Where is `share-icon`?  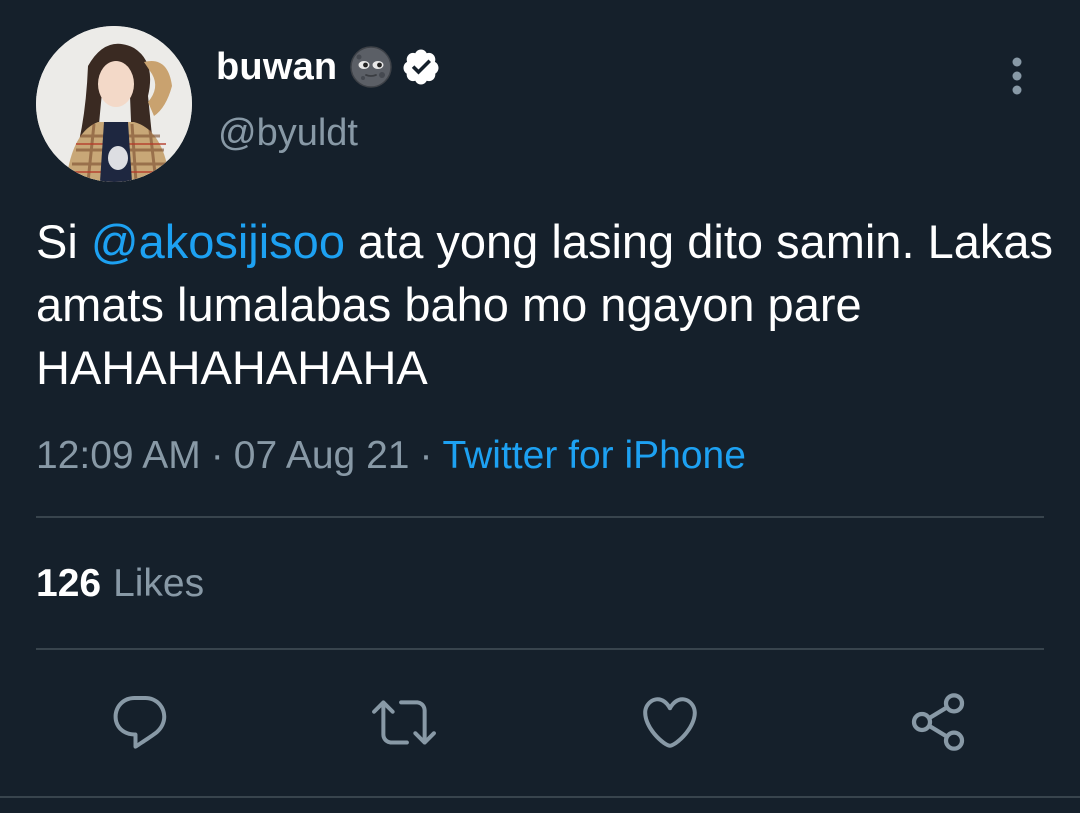
share-icon is located at coordinates (938, 722).